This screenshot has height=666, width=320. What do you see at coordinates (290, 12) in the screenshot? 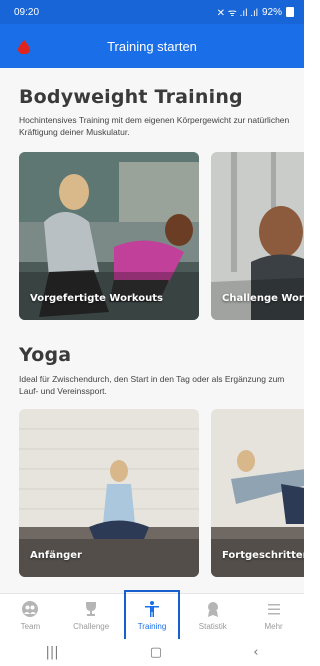
I see `battery-icon` at bounding box center [290, 12].